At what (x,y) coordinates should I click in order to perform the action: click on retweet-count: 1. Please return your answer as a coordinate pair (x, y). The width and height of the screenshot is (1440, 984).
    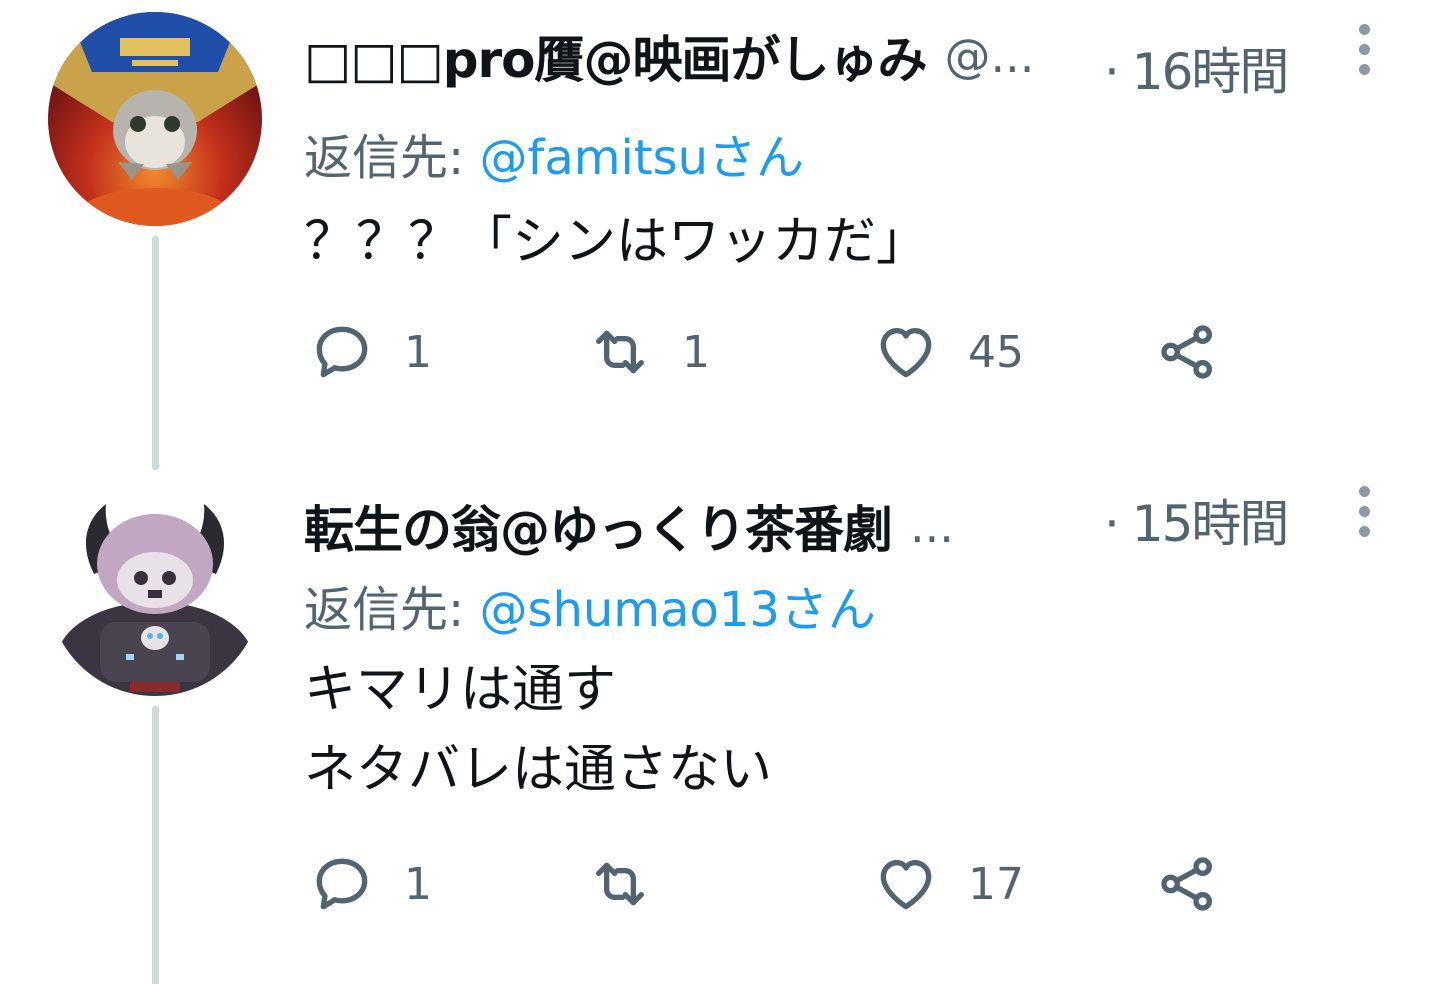
    Looking at the image, I should click on (696, 352).